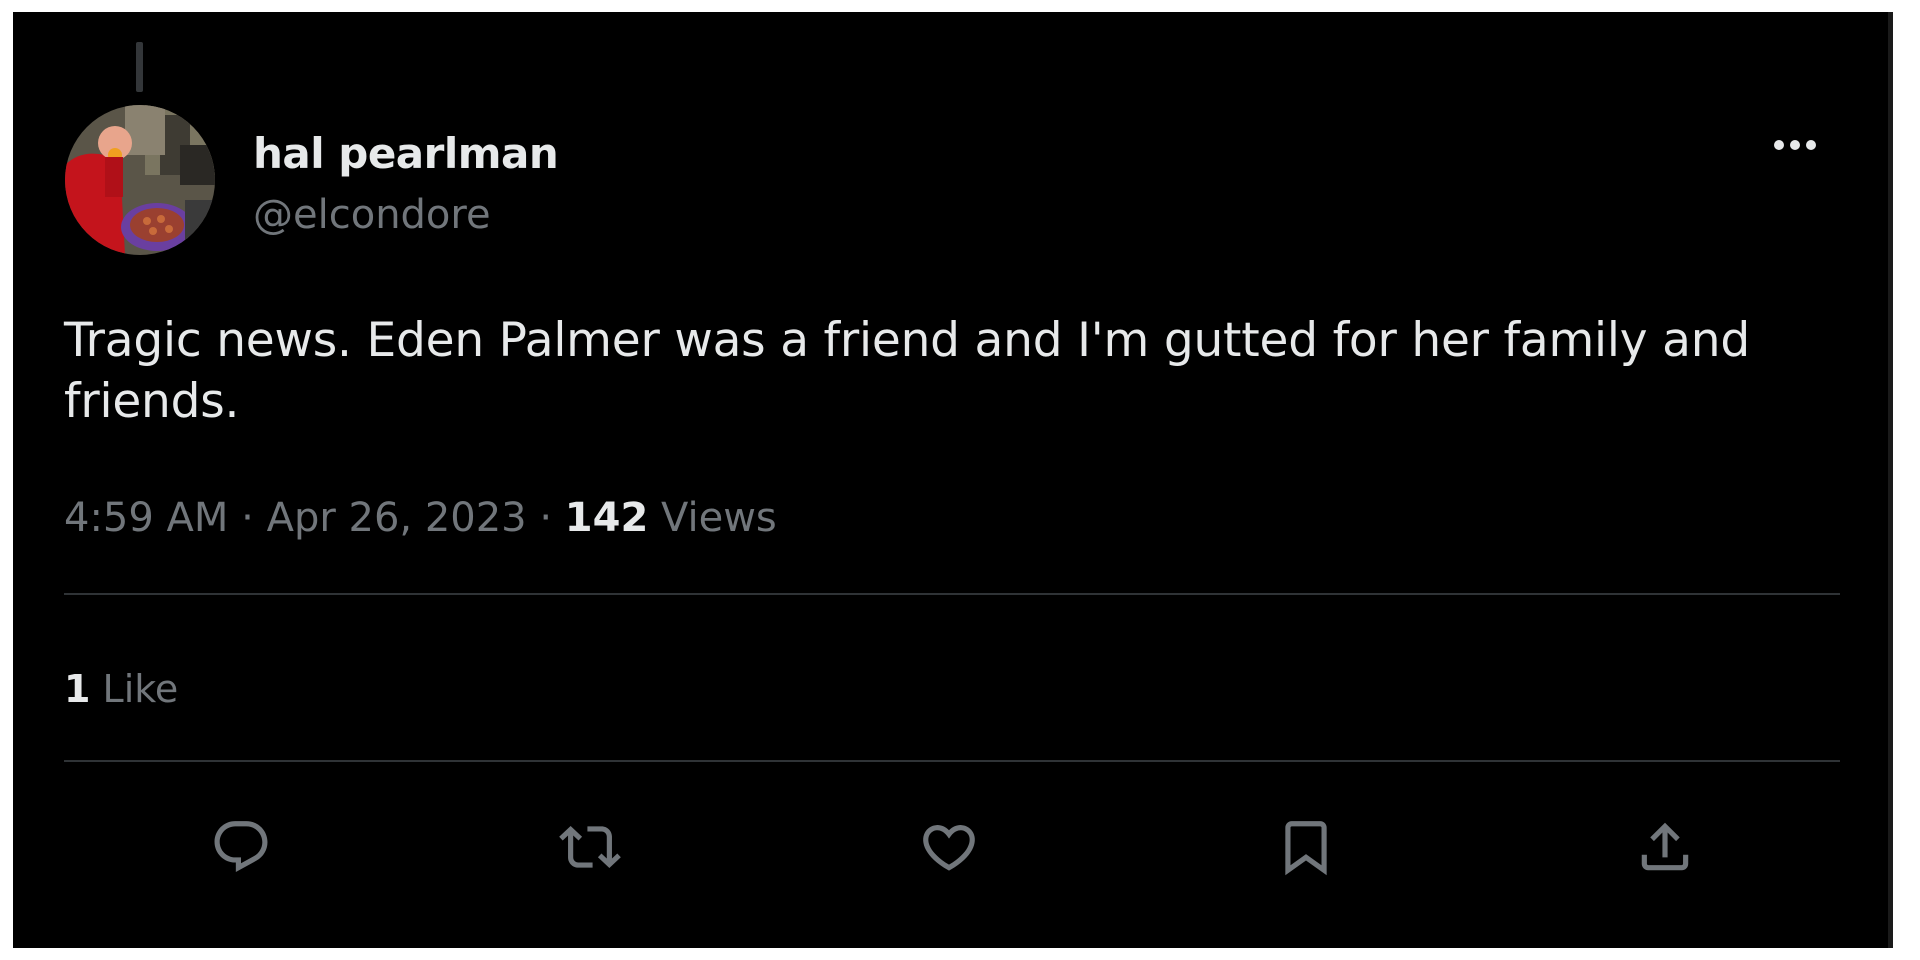 Image resolution: width=1920 pixels, height=960 pixels. I want to click on speech-bubble-icon, so click(241, 847).